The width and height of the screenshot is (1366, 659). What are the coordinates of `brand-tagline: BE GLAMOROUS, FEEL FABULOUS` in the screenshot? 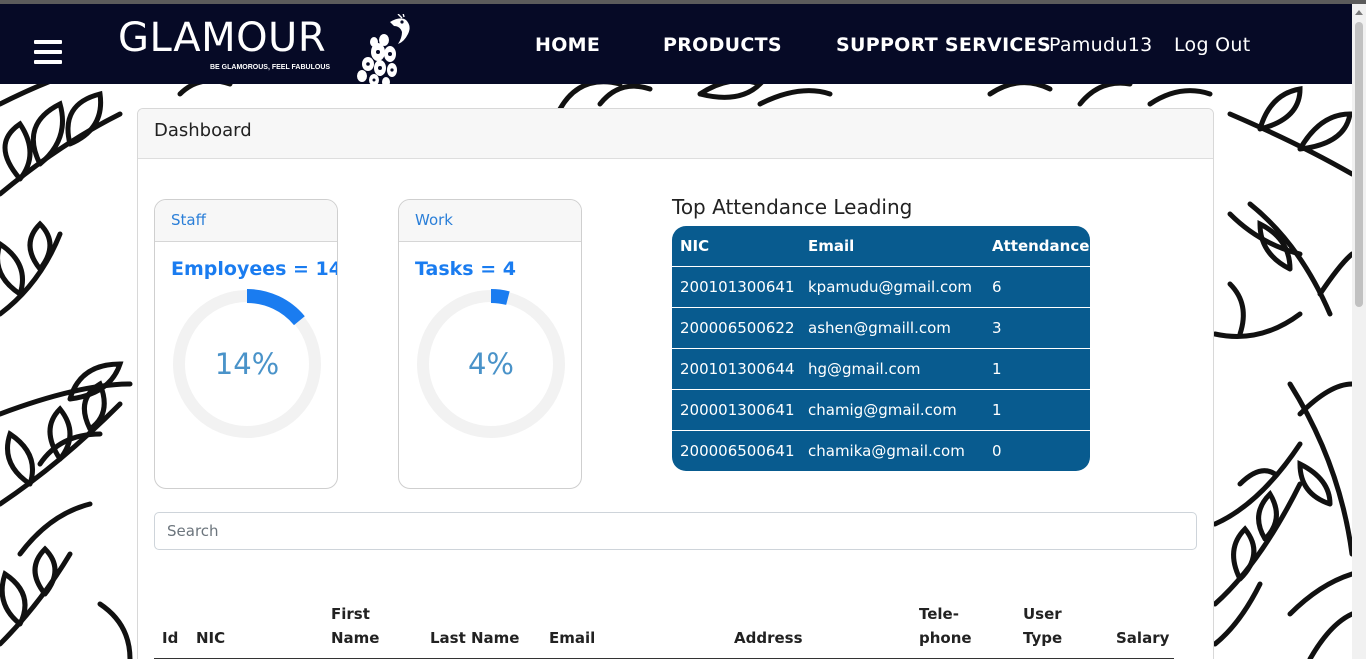 It's located at (270, 67).